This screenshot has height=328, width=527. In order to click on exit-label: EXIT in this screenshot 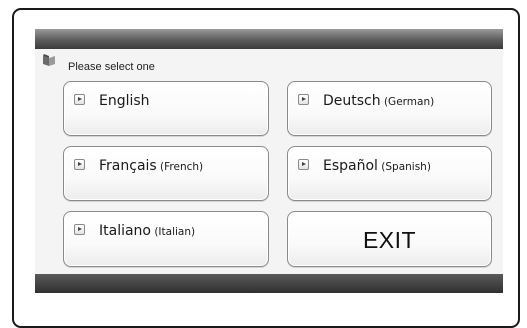, I will do `click(389, 240)`.